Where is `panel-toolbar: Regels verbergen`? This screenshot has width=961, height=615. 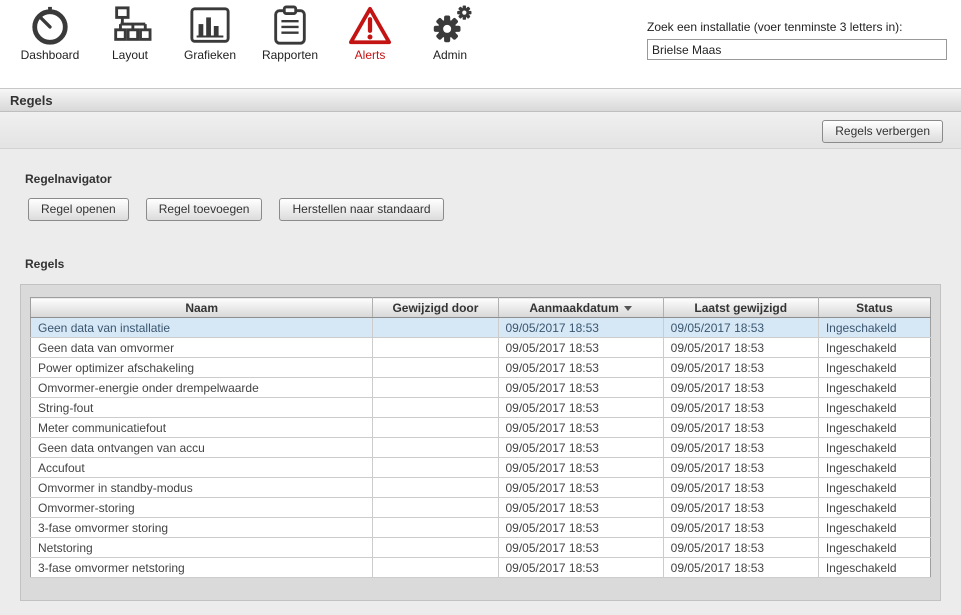 panel-toolbar: Regels verbergen is located at coordinates (480, 130).